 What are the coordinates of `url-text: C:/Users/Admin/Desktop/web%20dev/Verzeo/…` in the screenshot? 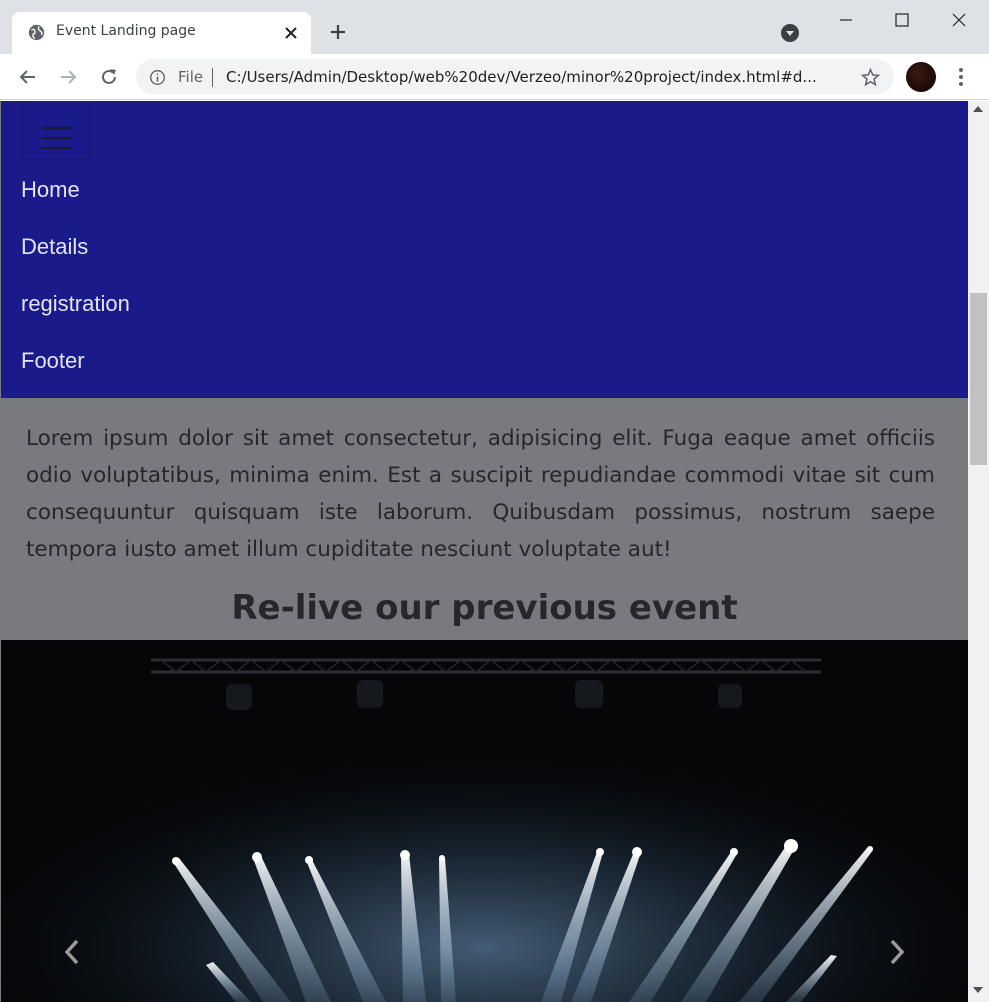 It's located at (532, 77).